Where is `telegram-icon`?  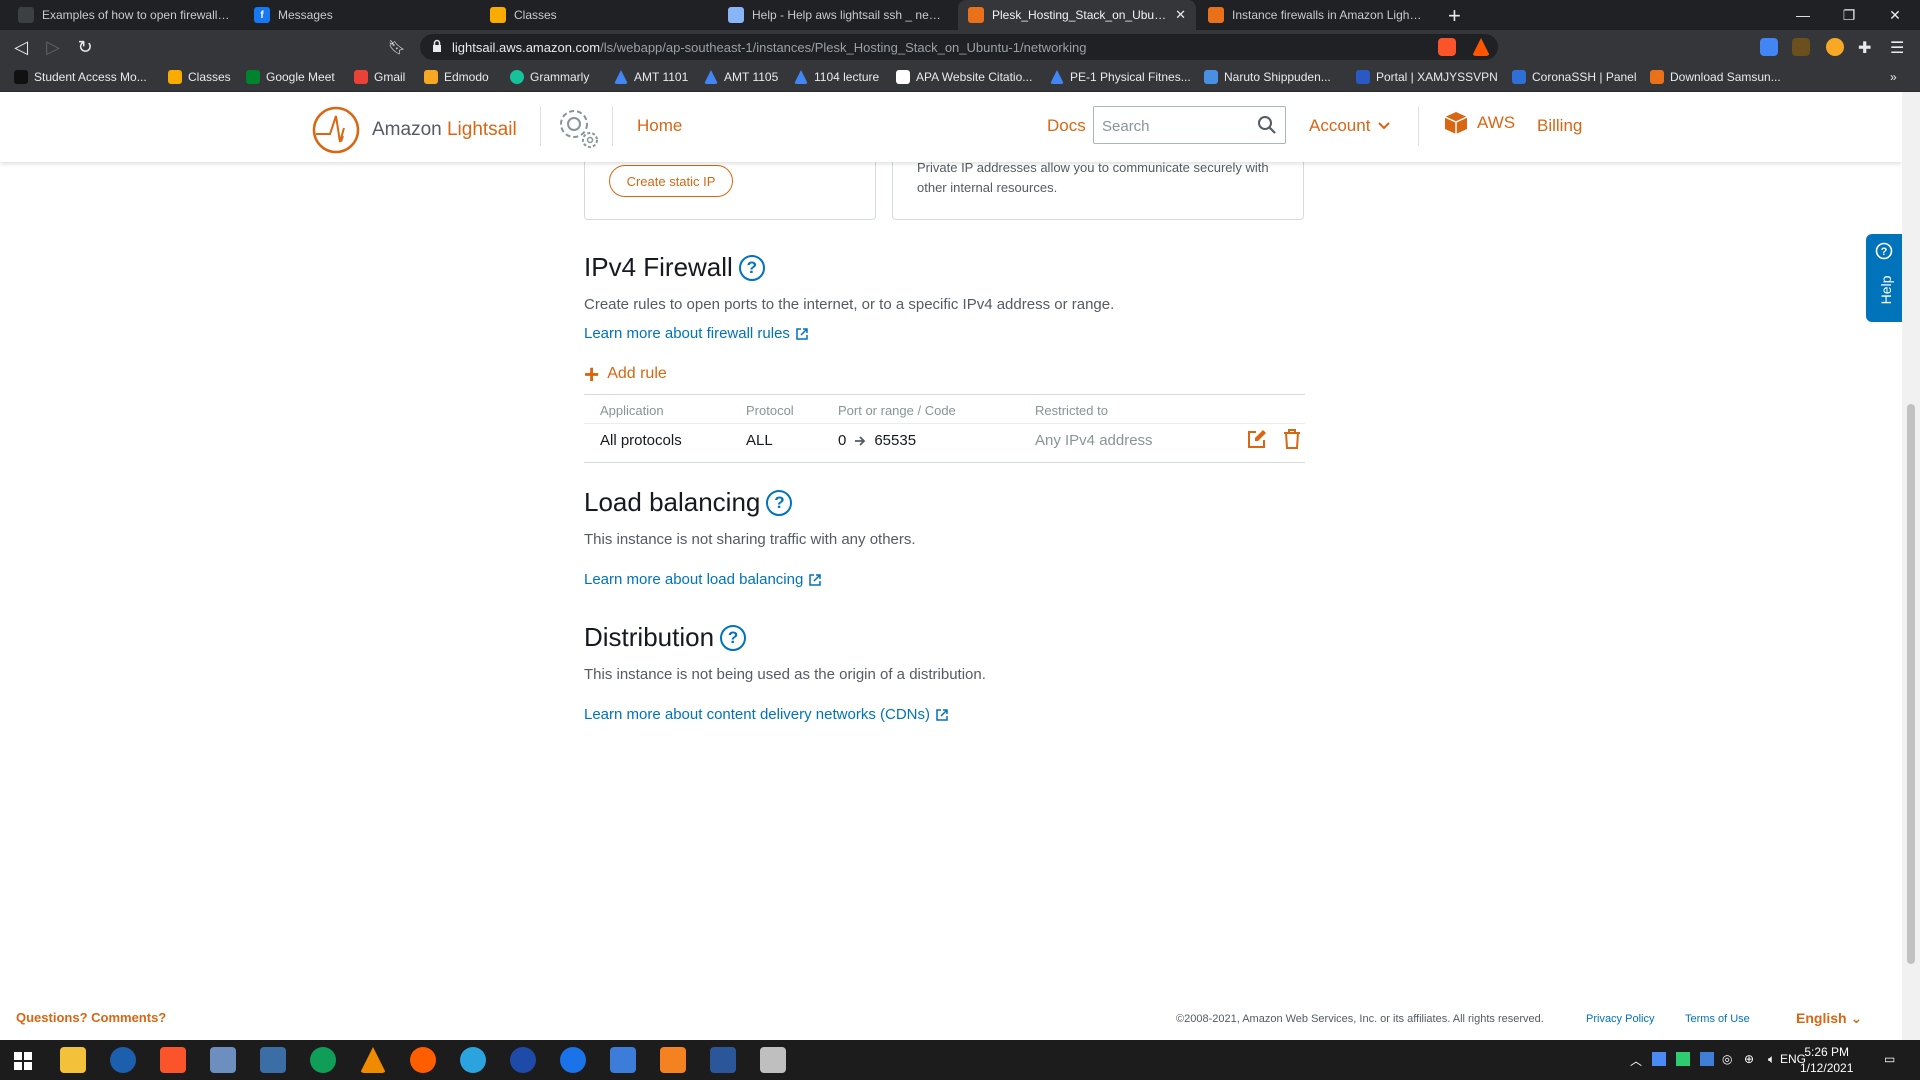
telegram-icon is located at coordinates (473, 1060).